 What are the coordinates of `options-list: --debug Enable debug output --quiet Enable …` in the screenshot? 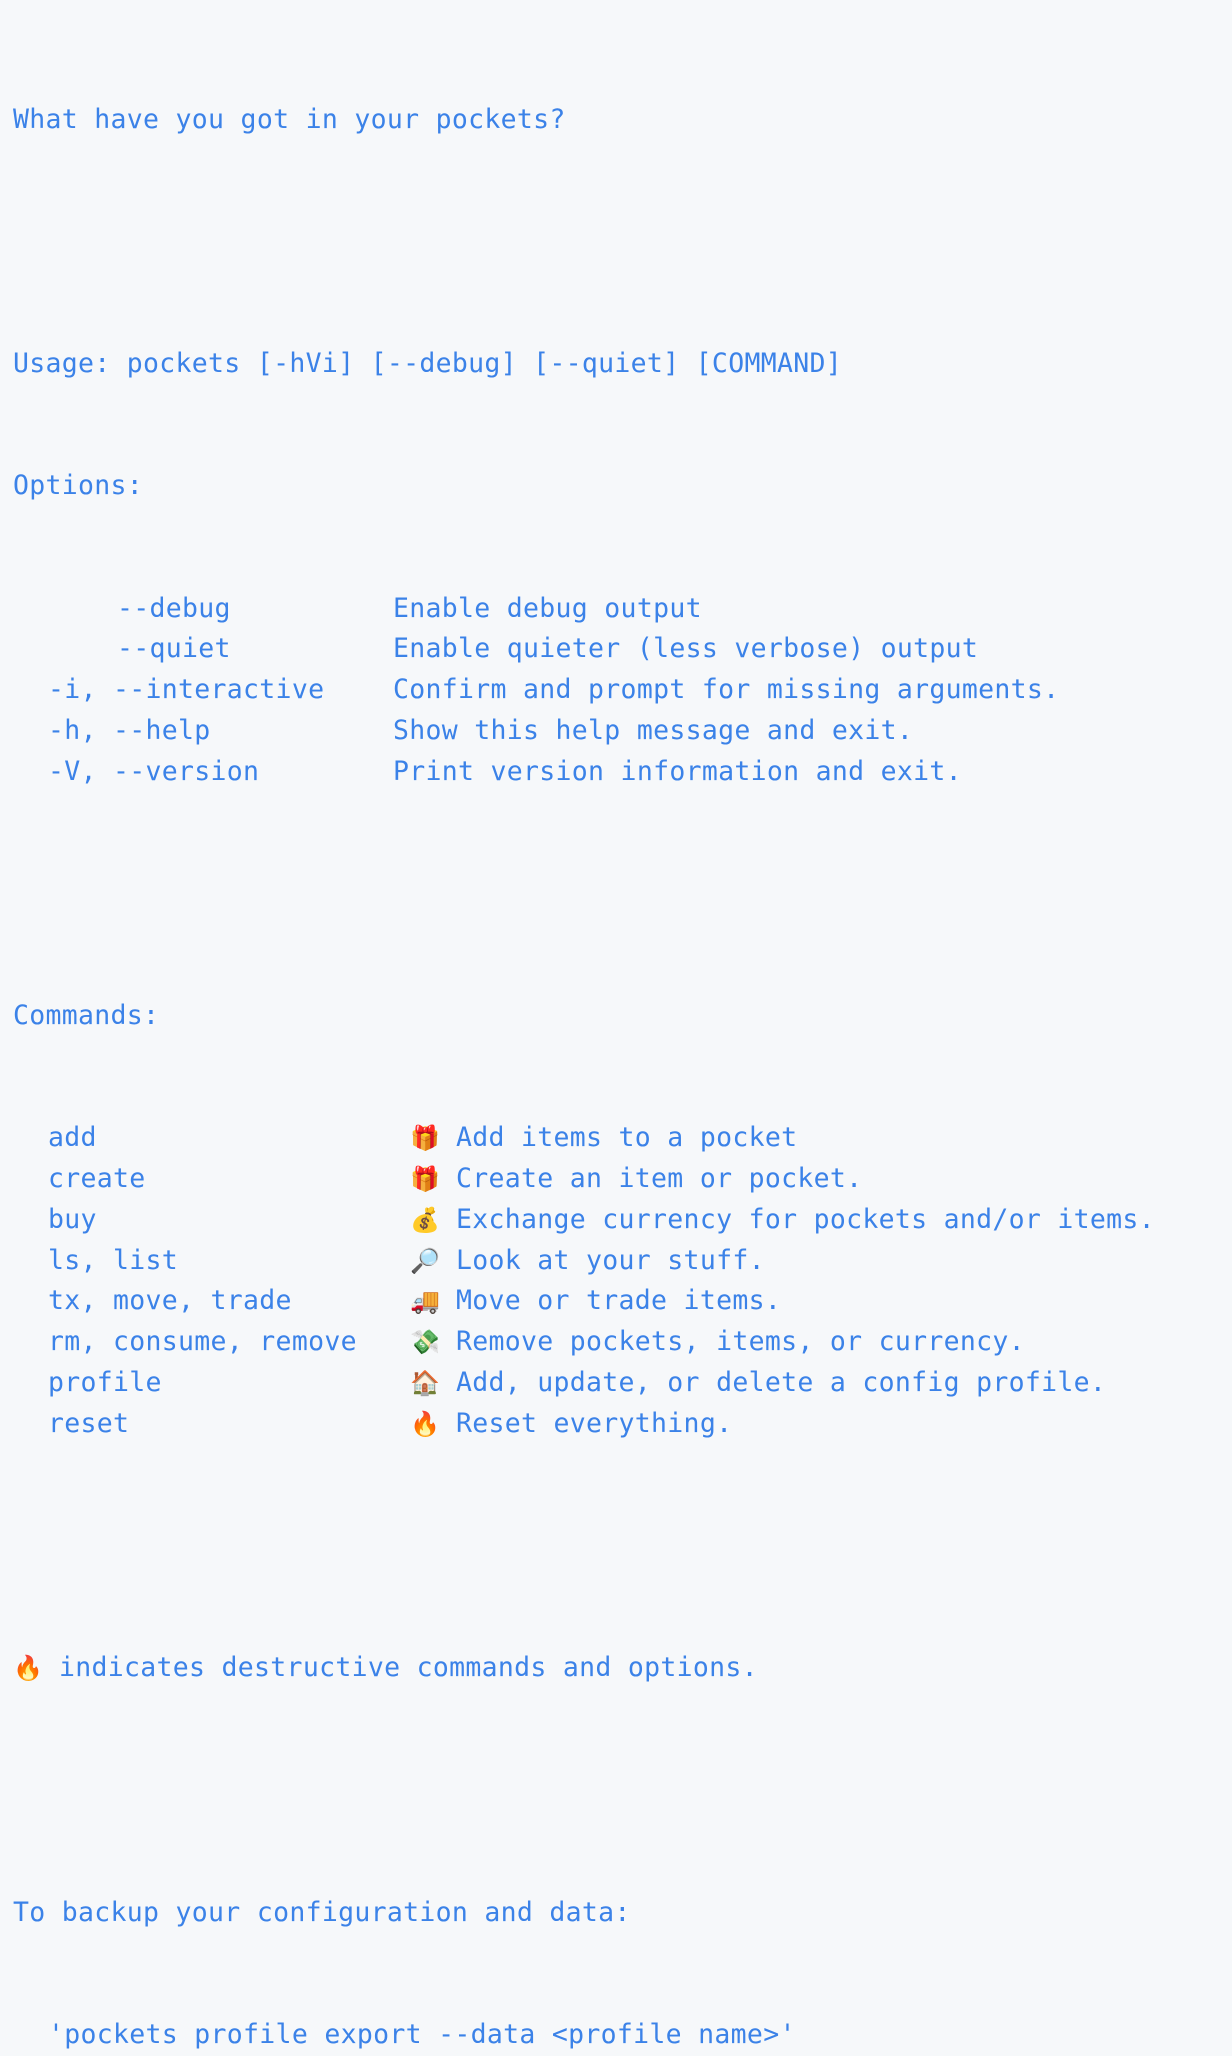 It's located at (622, 691).